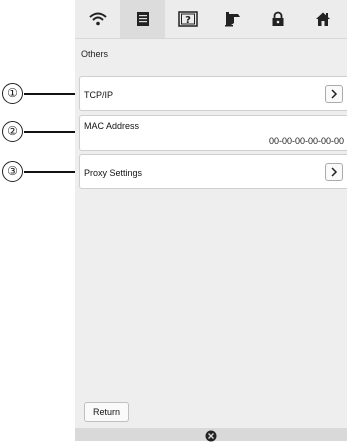 The height and width of the screenshot is (442, 347). I want to click on home-icon, so click(322, 19).